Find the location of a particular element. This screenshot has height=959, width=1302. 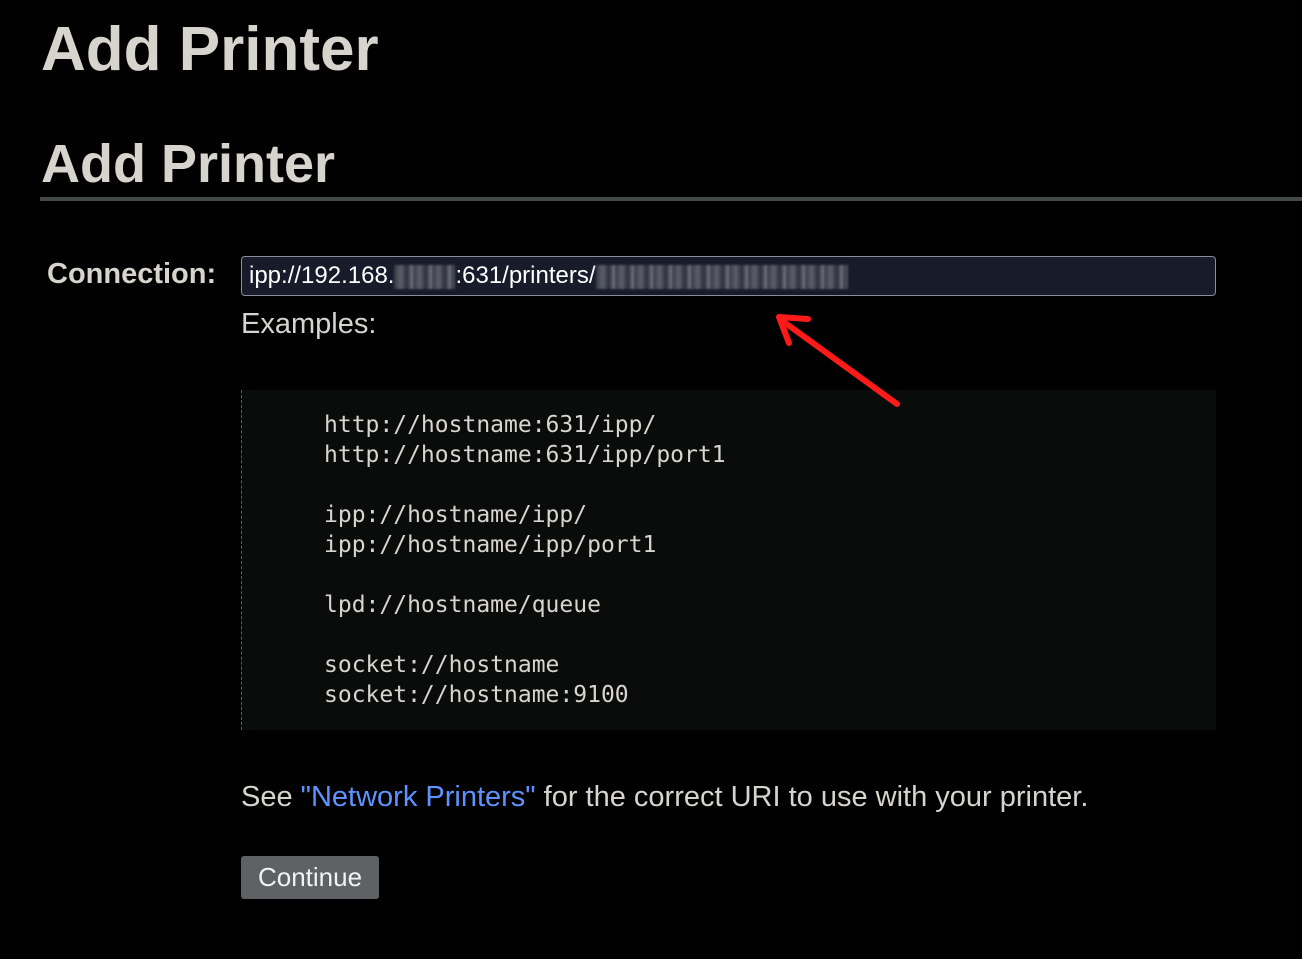

example-uri: lpd://hostname/queue is located at coordinates (462, 605).